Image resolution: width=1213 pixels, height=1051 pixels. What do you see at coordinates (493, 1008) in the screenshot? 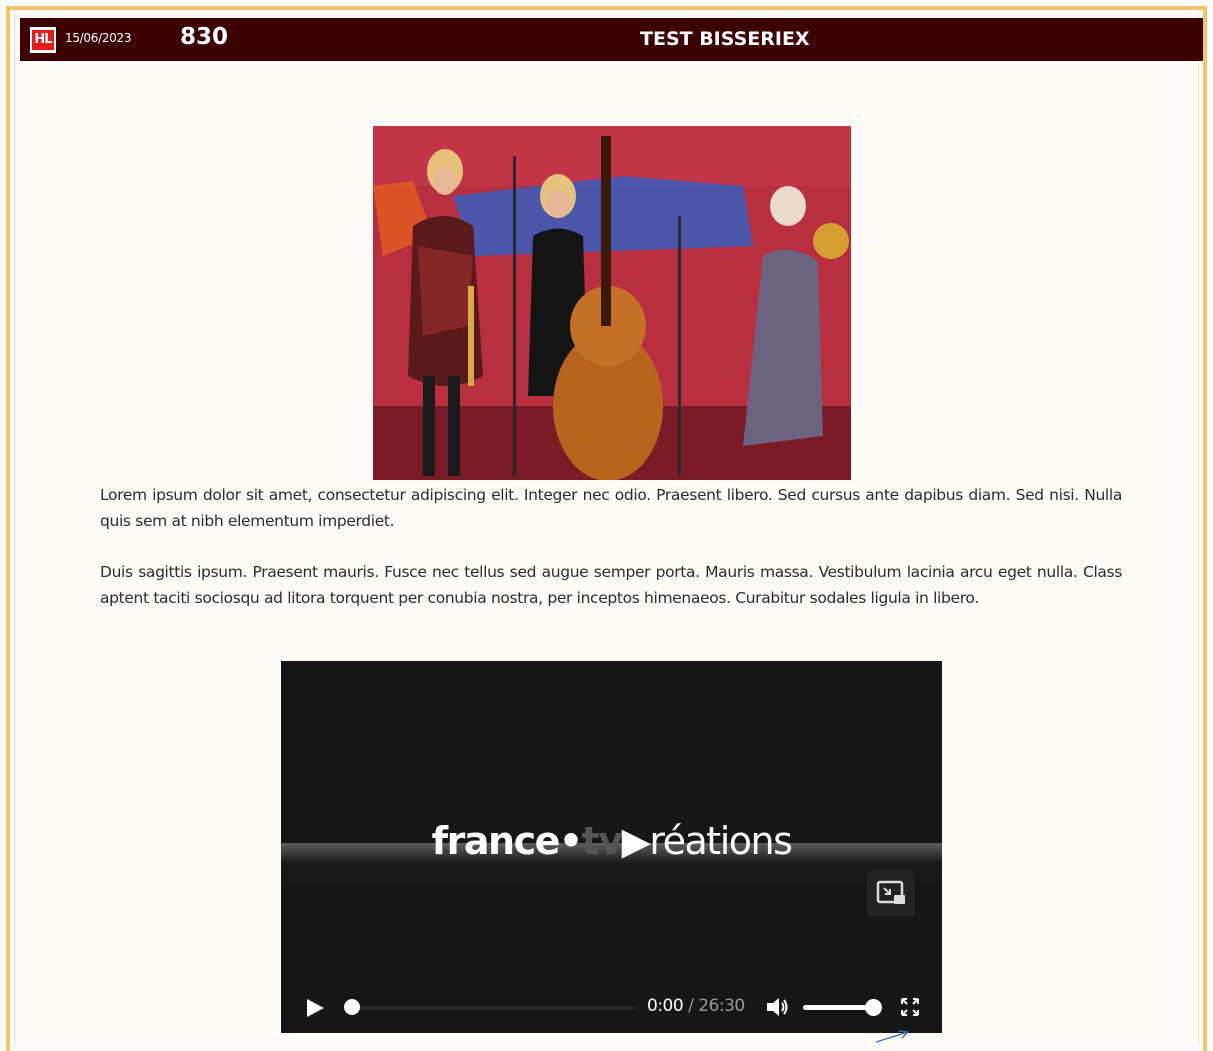
I see `seek-bar` at bounding box center [493, 1008].